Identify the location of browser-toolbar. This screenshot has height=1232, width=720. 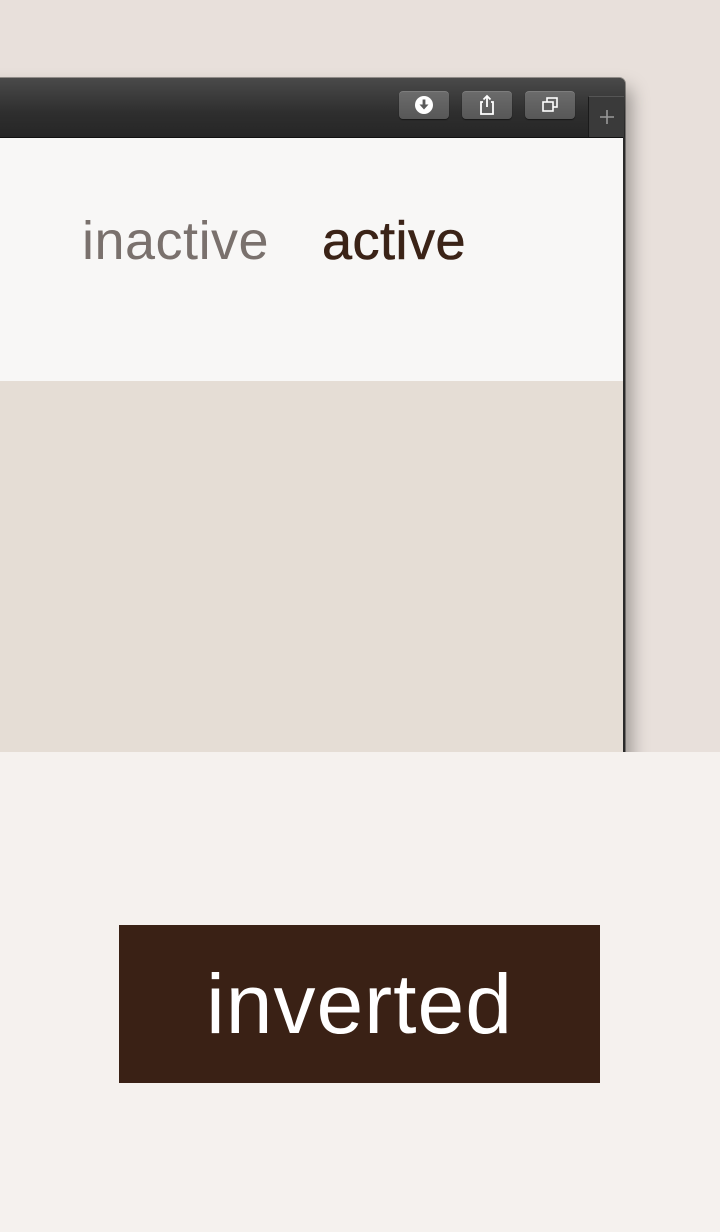
(312, 108).